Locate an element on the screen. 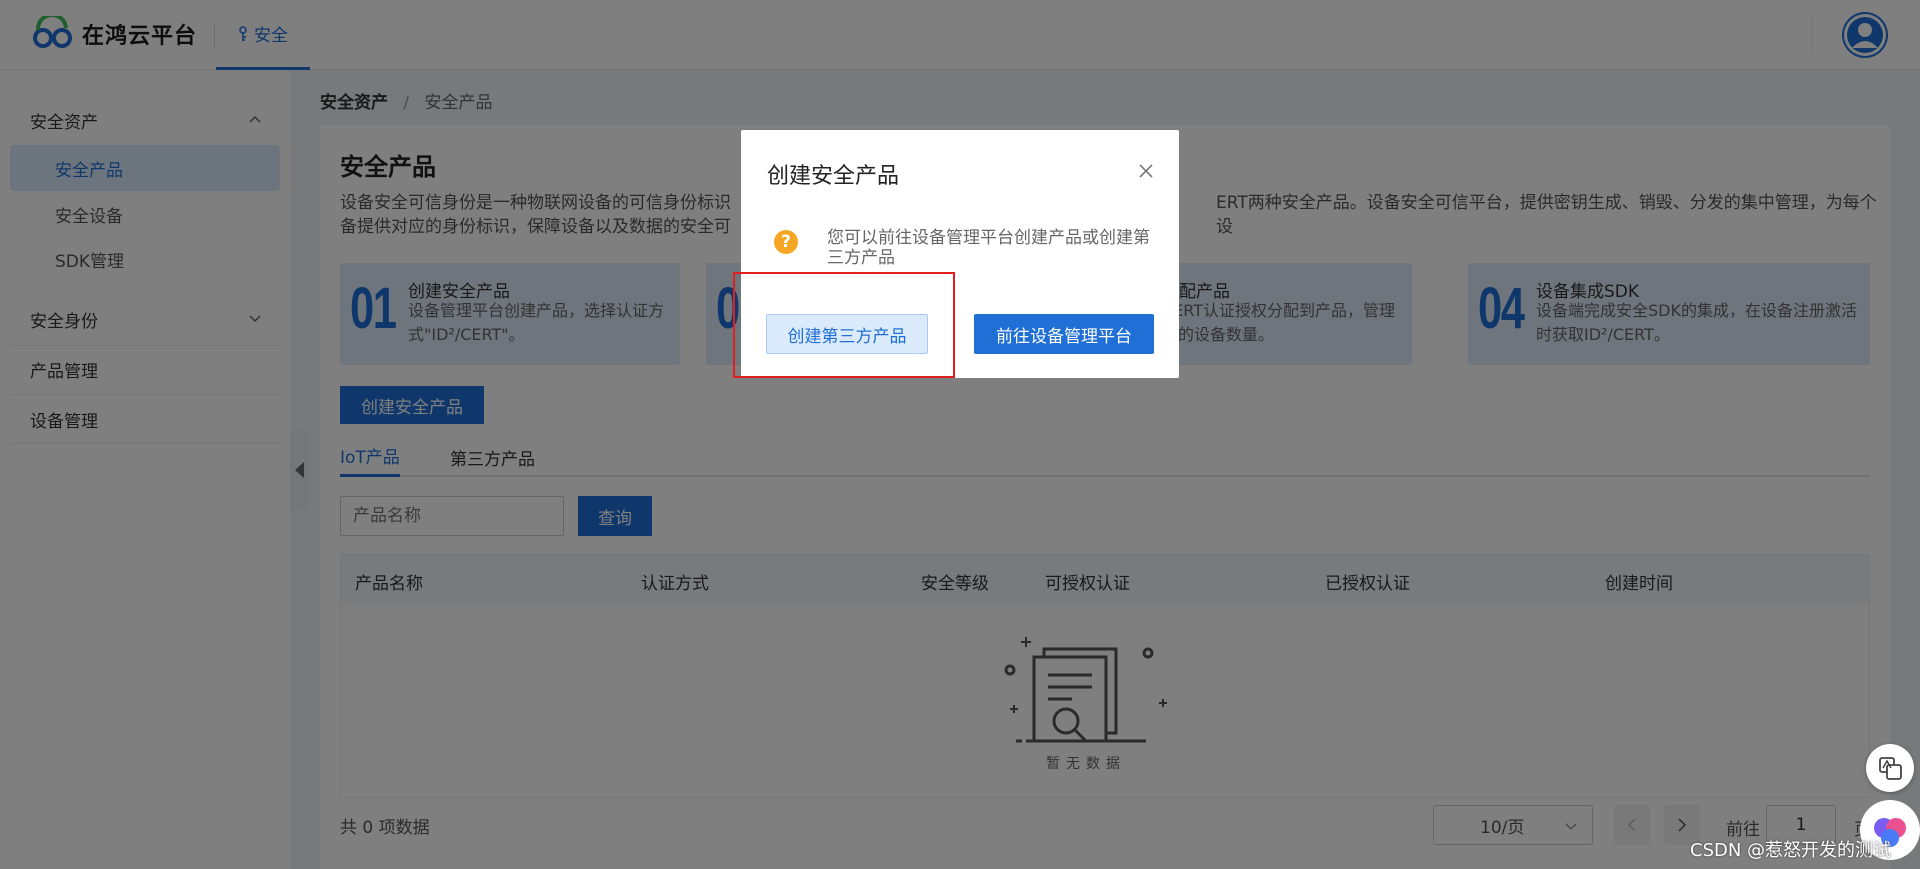  translate-icon is located at coordinates (1890, 768).